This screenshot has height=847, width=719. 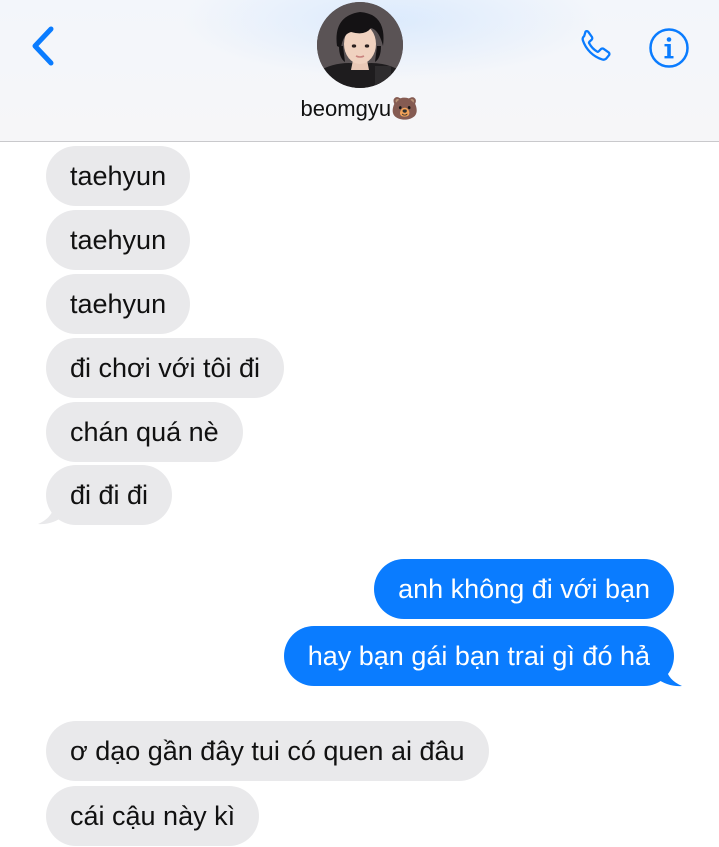 I want to click on avatar, so click(x=360, y=45).